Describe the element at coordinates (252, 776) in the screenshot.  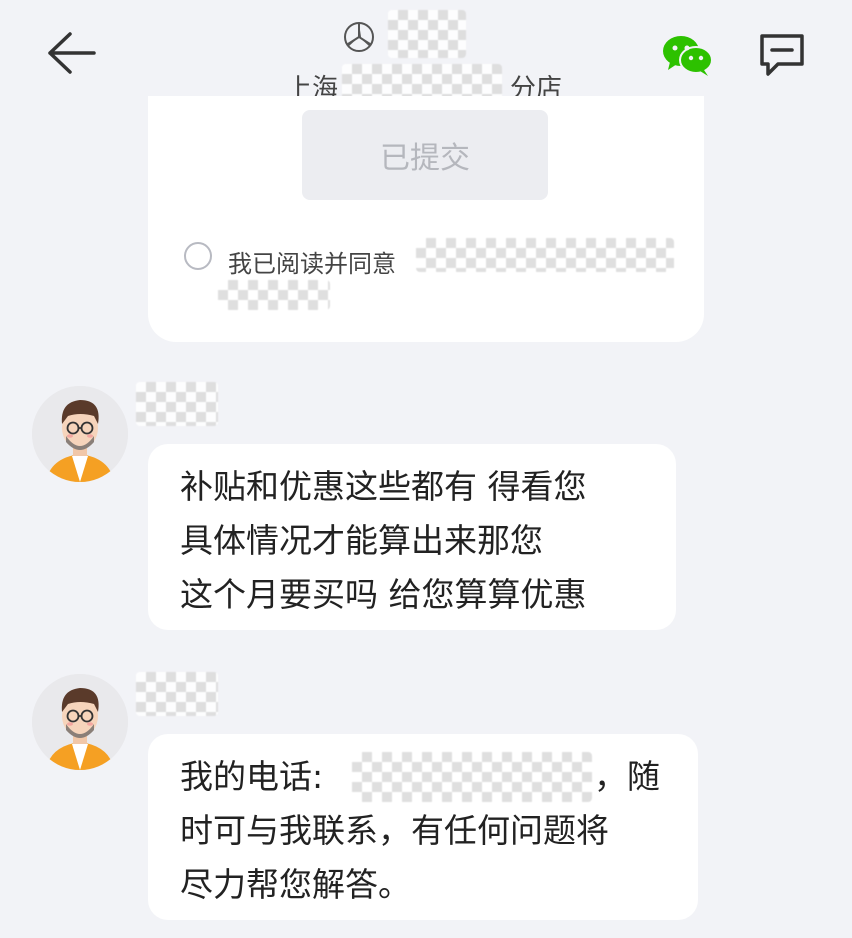
I see `phone-label: 我的电话:` at that location.